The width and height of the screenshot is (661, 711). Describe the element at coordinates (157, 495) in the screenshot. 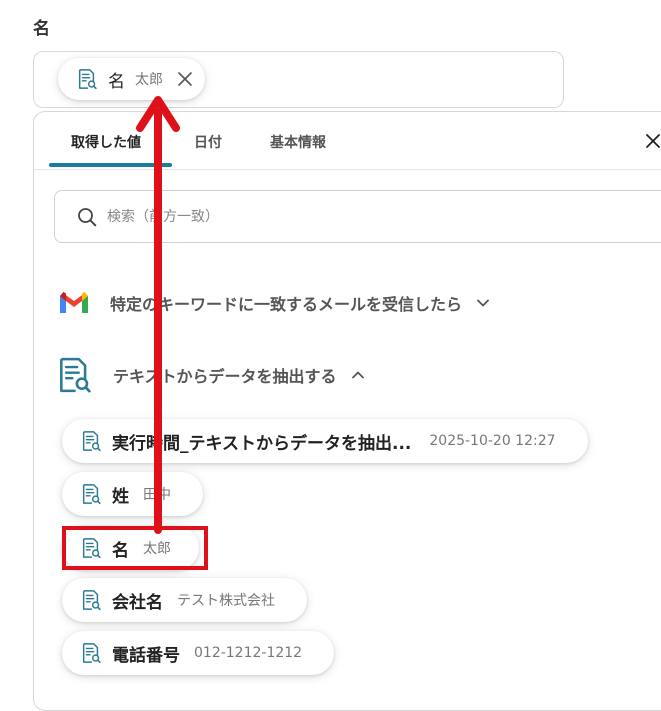

I see `item-value: 田中` at that location.